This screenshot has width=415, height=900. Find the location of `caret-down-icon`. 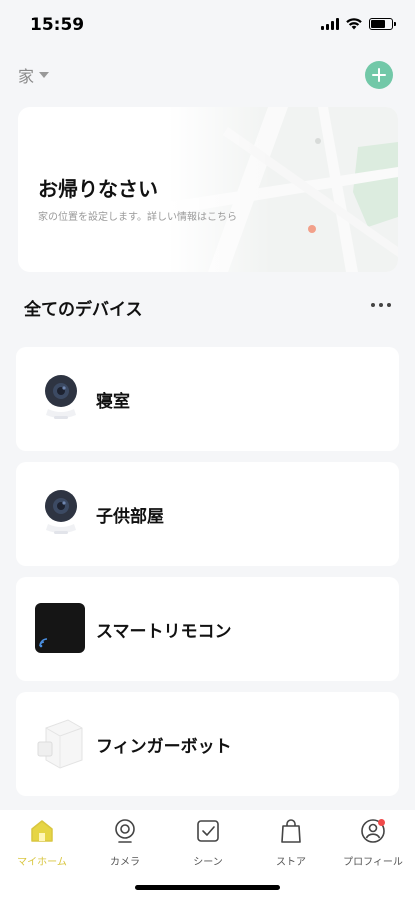

caret-down-icon is located at coordinates (44, 75).